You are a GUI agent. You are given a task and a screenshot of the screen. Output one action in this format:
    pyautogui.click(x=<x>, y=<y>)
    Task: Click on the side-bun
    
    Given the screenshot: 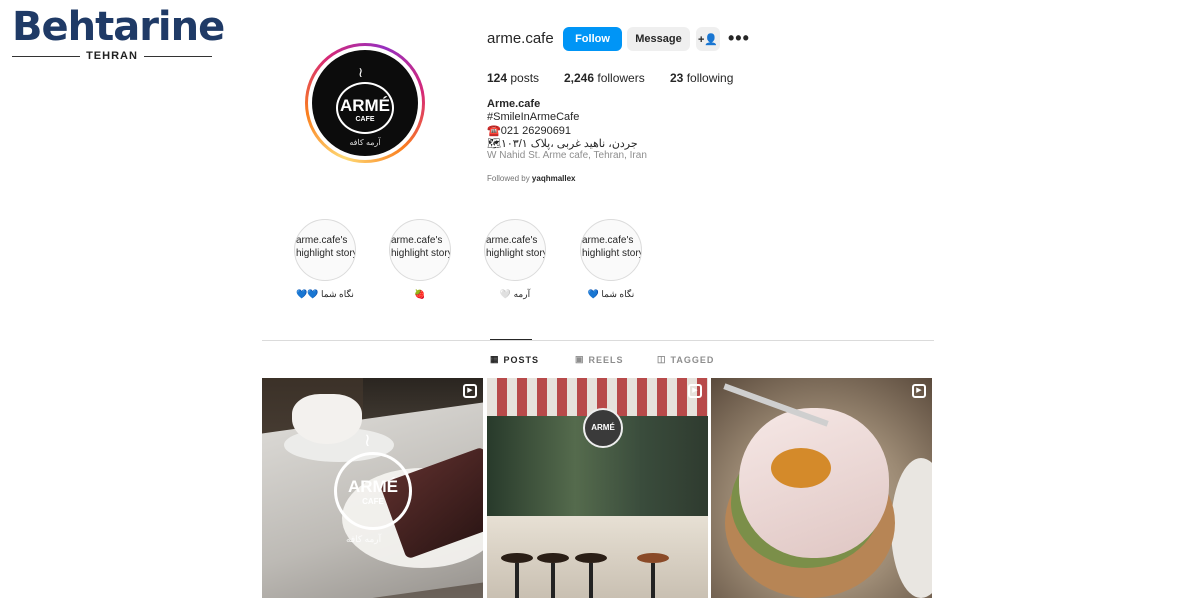 What is the action you would take?
    pyautogui.click(x=911, y=528)
    